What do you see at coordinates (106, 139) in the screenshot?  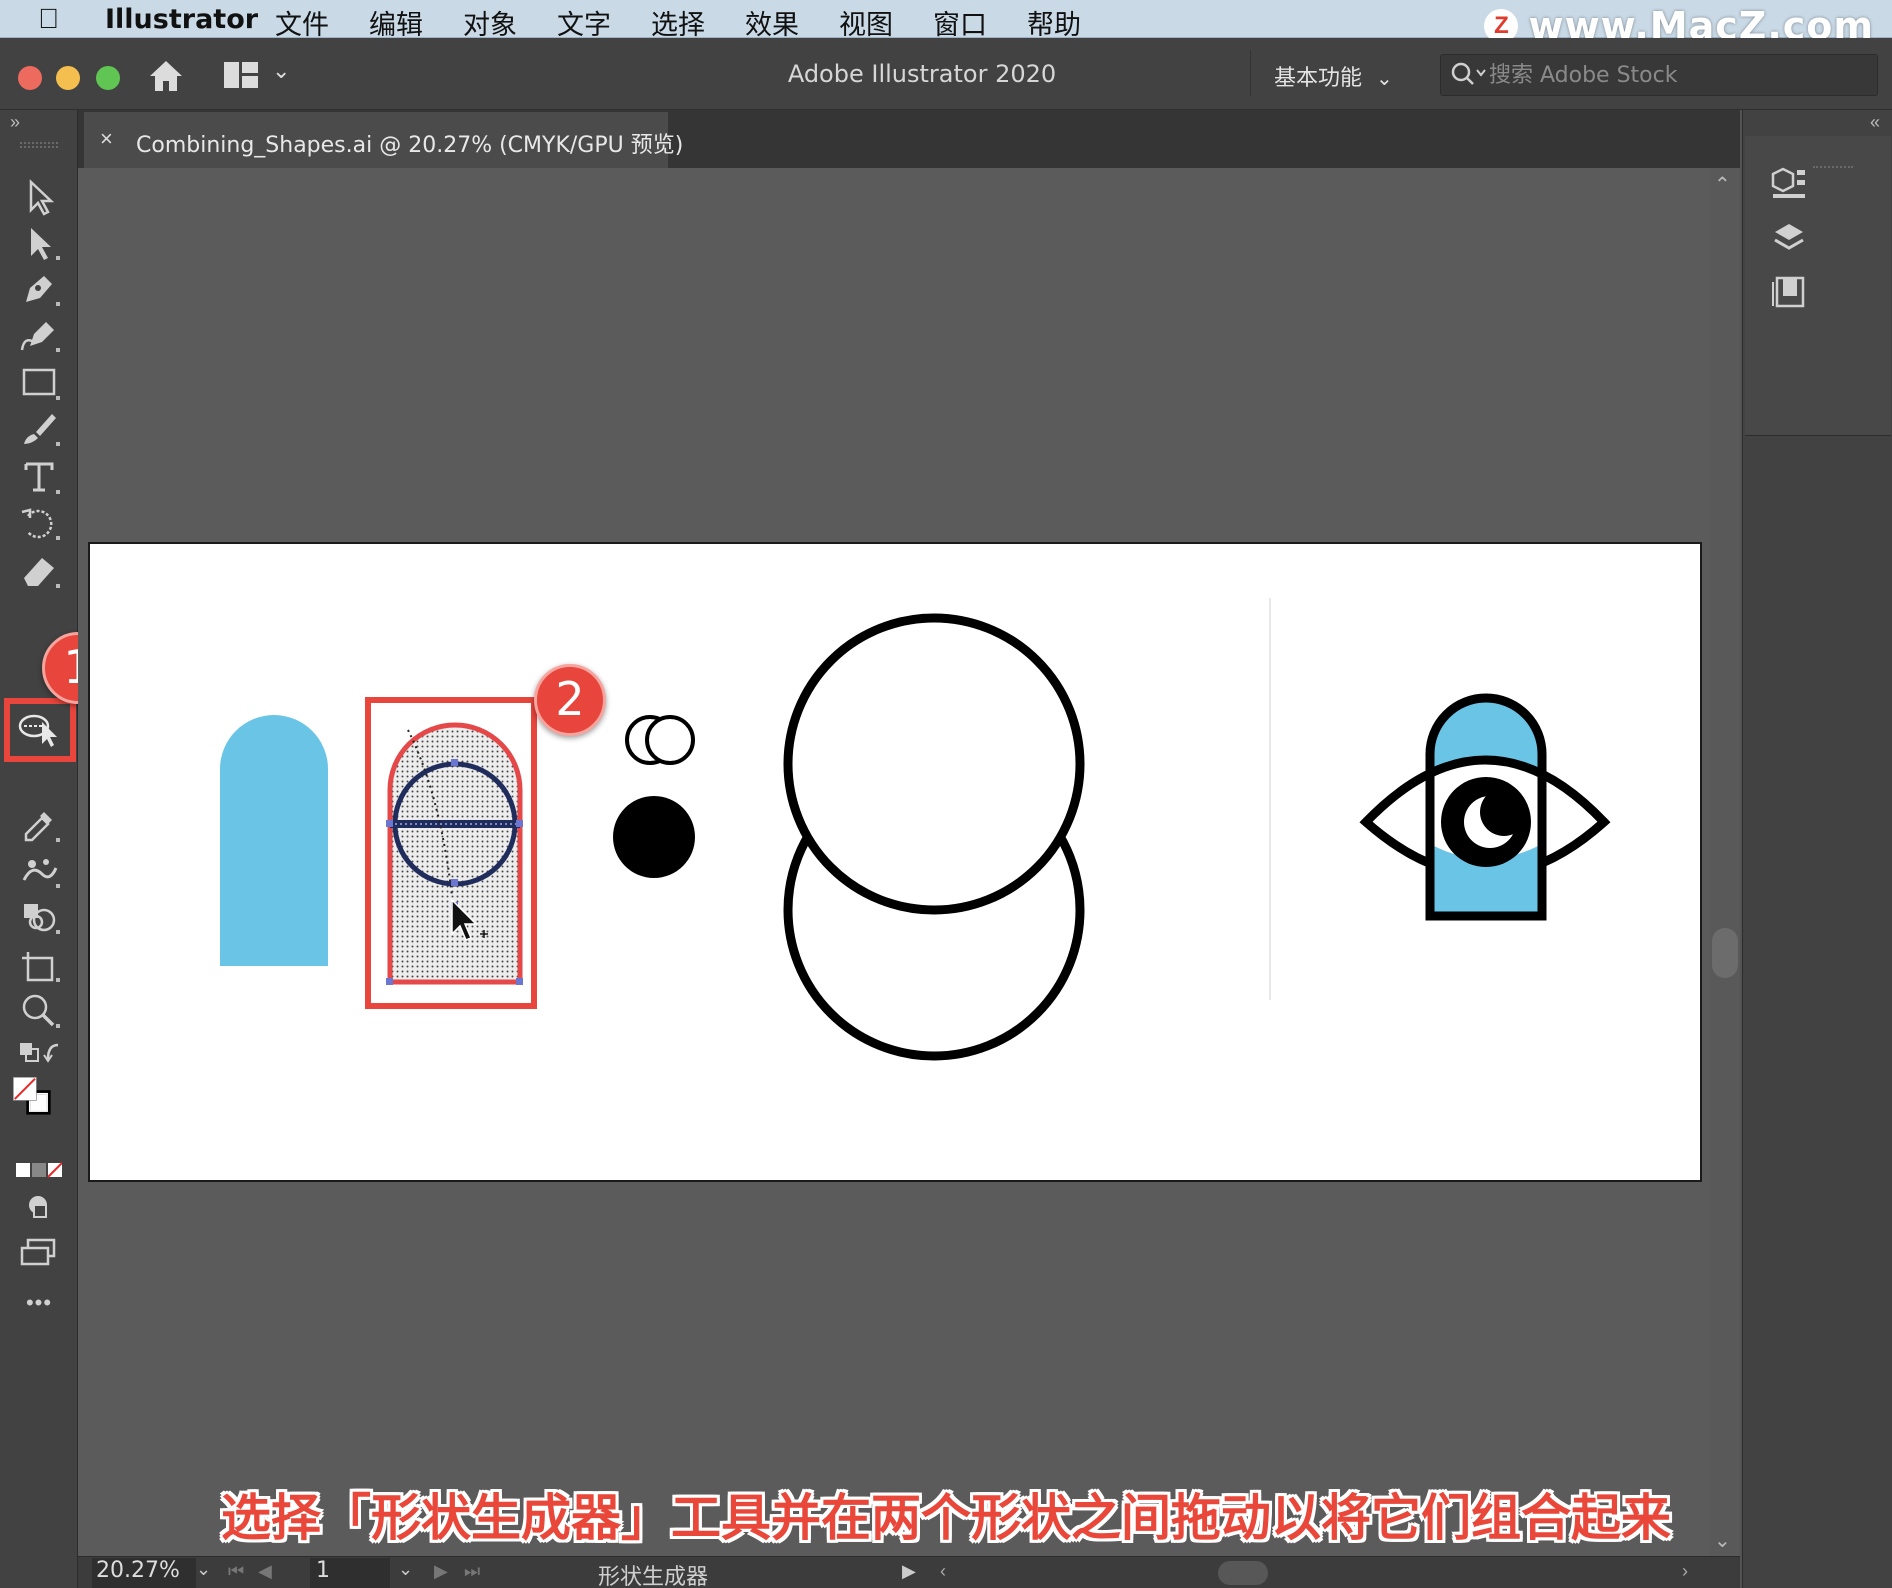 I see `close-tab-icon: ×` at bounding box center [106, 139].